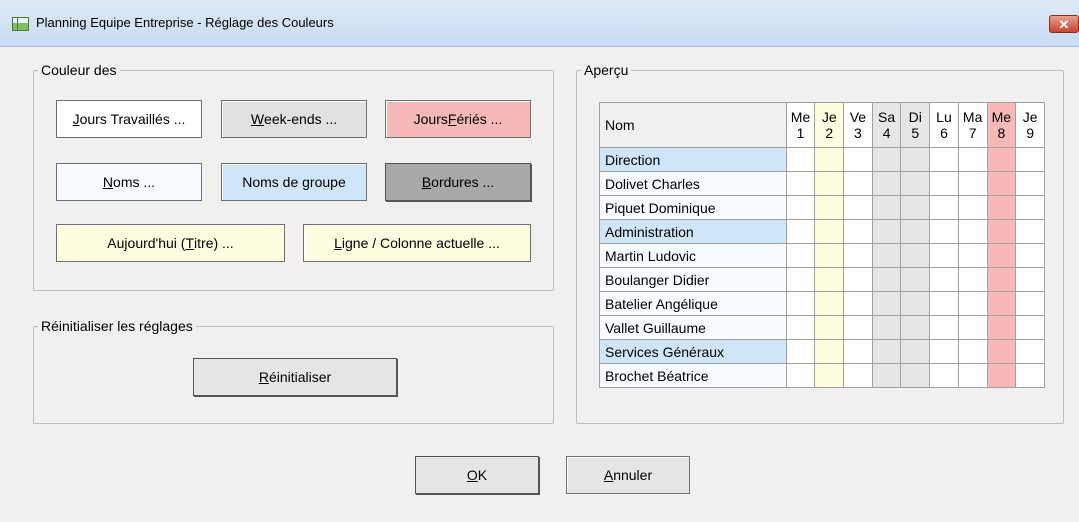 Image resolution: width=1079 pixels, height=522 pixels. What do you see at coordinates (117, 326) in the screenshot?
I see `reset-group-legend: Réinitialiser les réglages` at bounding box center [117, 326].